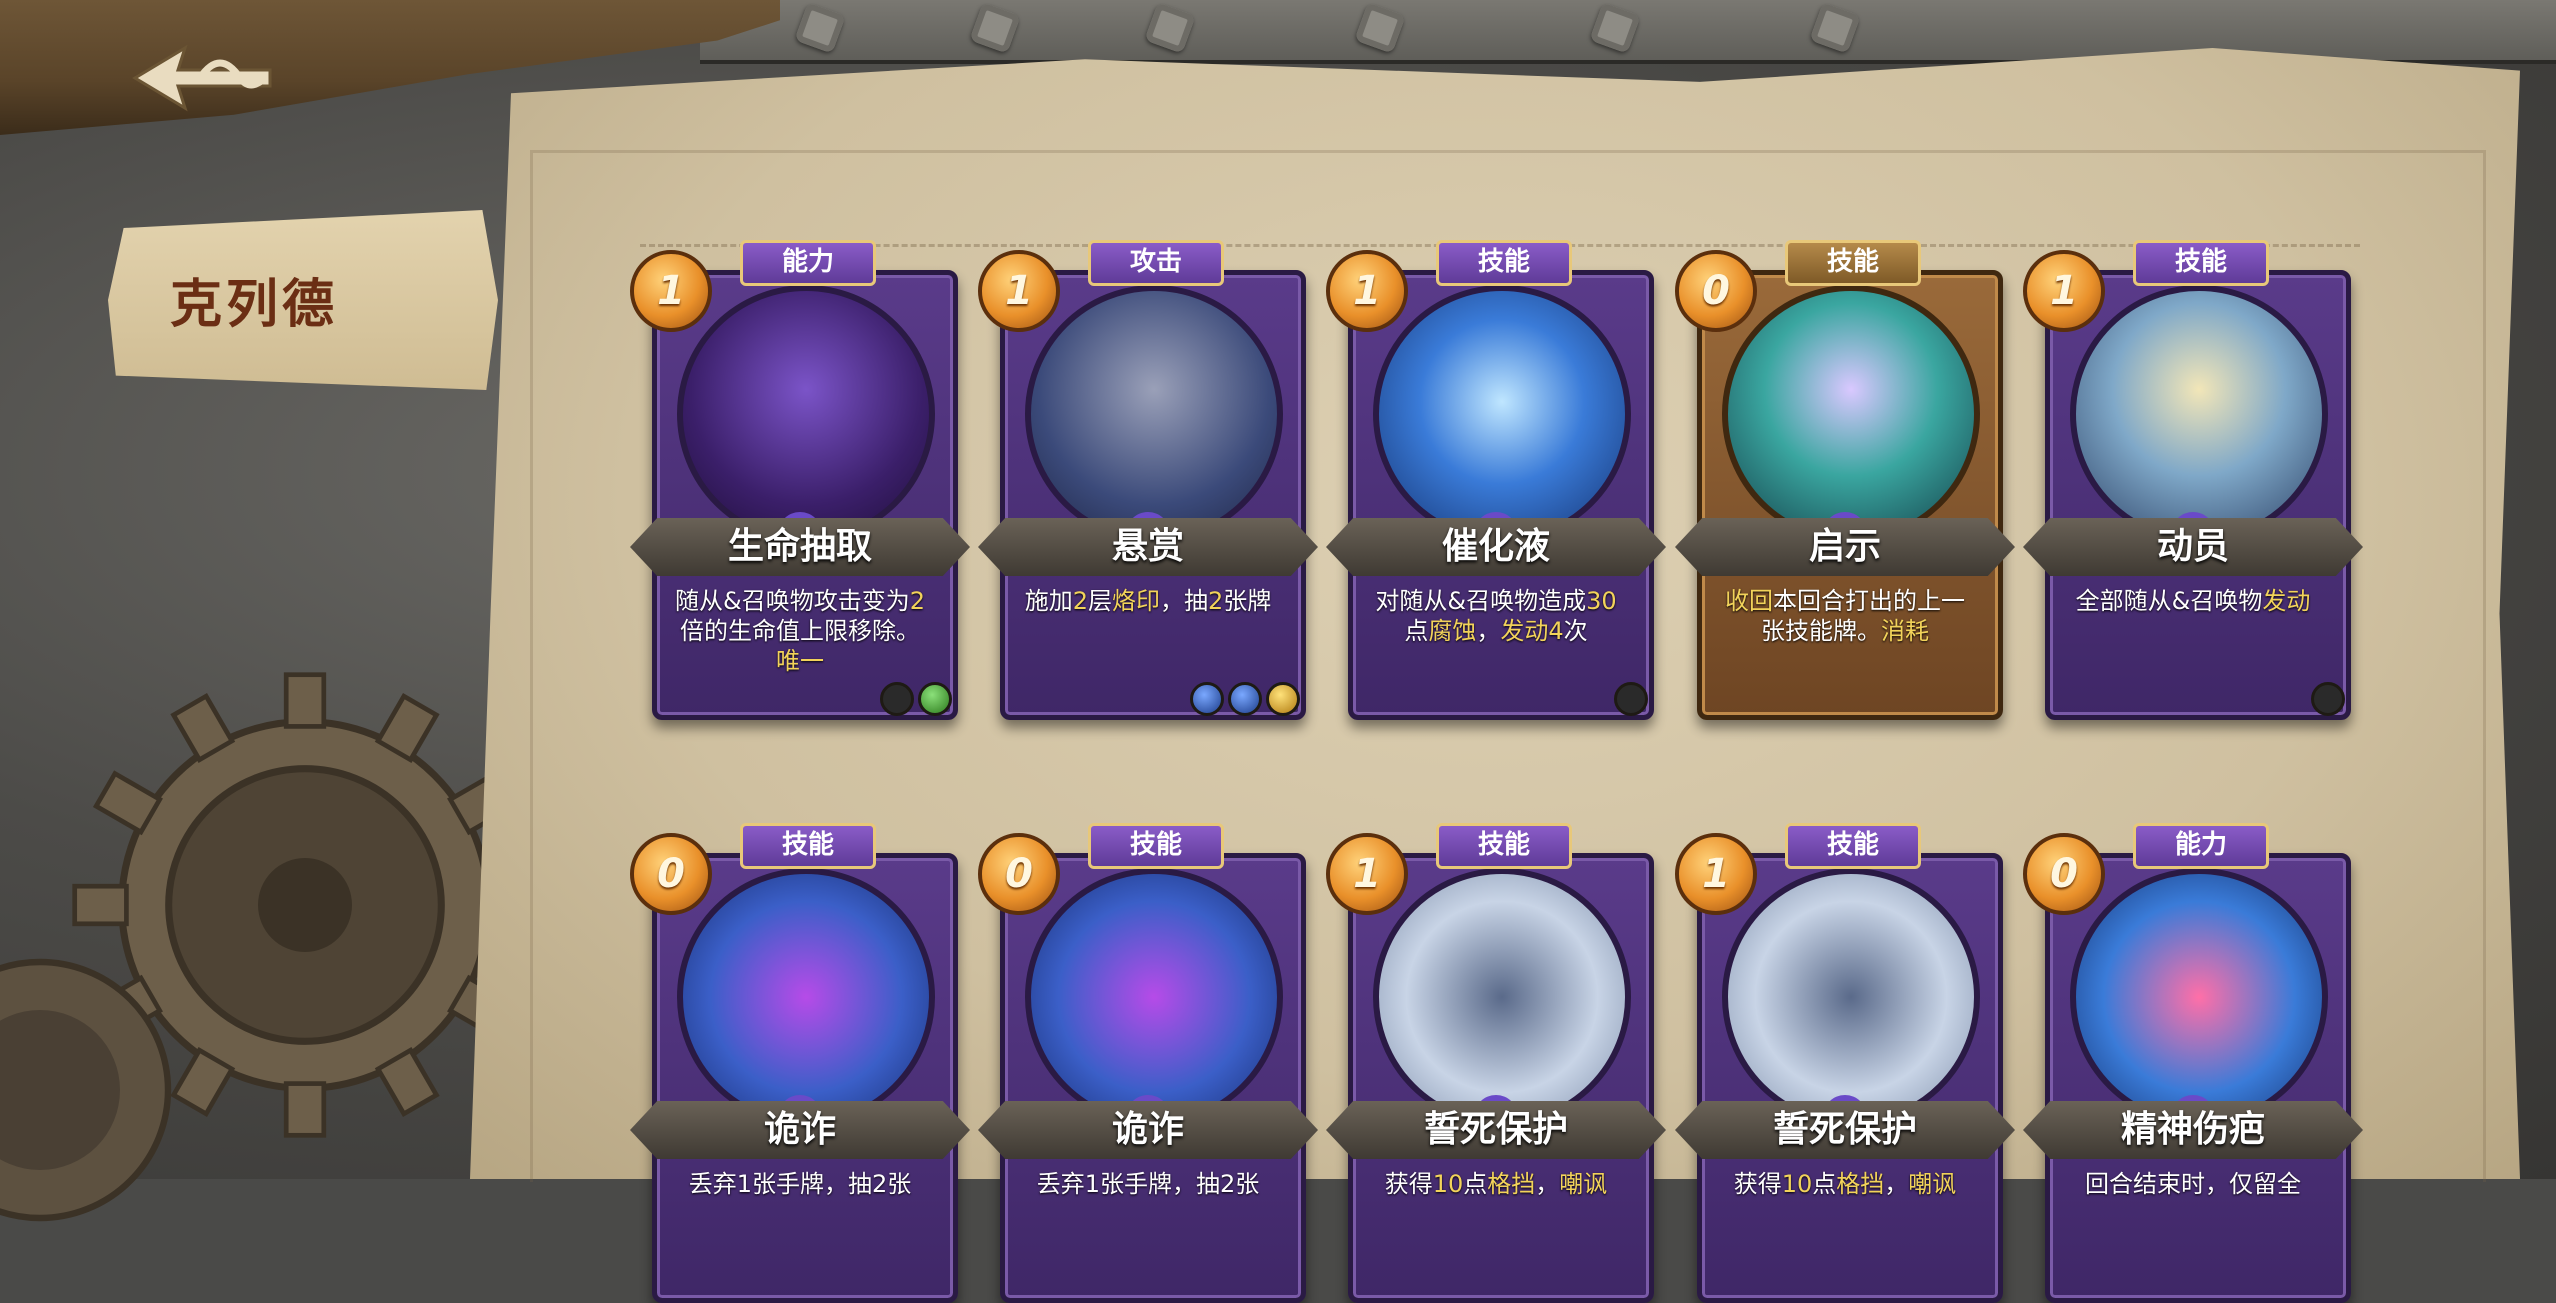 The width and height of the screenshot is (2556, 1303). What do you see at coordinates (205, 78) in the screenshot?
I see `back-button` at bounding box center [205, 78].